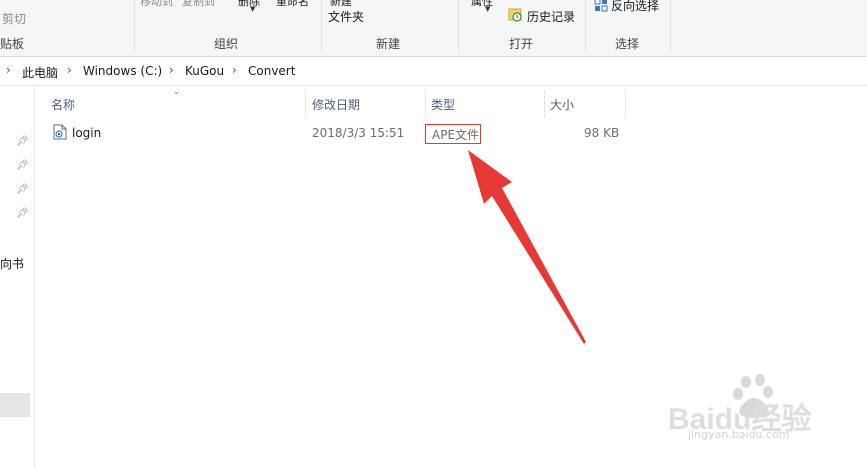 The height and width of the screenshot is (468, 867). What do you see at coordinates (12, 44) in the screenshot?
I see `group-label-clipboard: 贴板` at bounding box center [12, 44].